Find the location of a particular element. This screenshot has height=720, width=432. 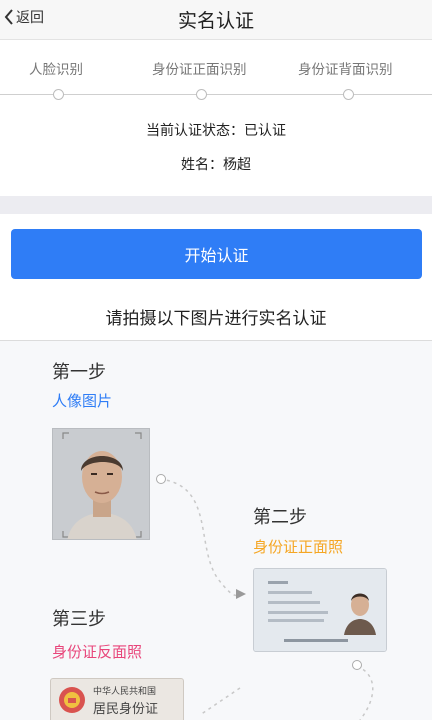

progress-line is located at coordinates (216, 94).